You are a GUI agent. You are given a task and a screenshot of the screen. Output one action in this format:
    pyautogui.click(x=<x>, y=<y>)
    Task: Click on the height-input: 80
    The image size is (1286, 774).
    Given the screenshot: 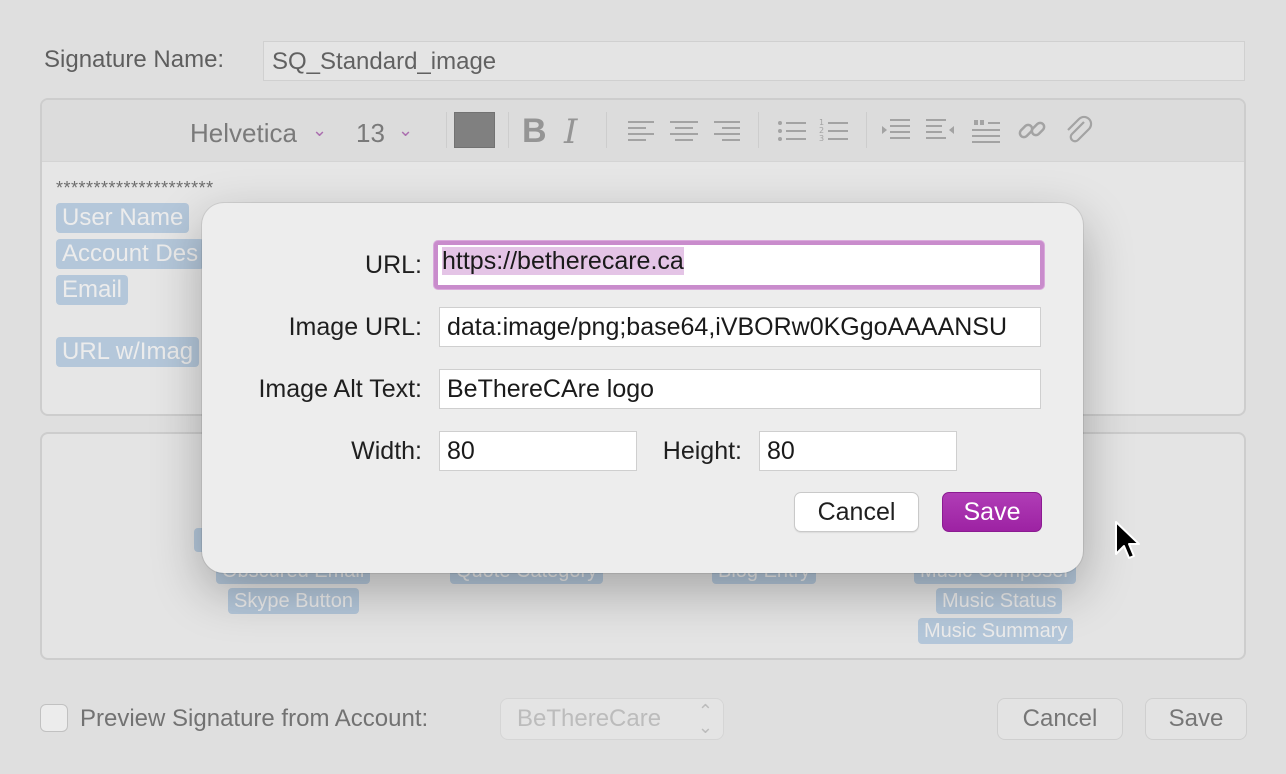 What is the action you would take?
    pyautogui.click(x=858, y=451)
    